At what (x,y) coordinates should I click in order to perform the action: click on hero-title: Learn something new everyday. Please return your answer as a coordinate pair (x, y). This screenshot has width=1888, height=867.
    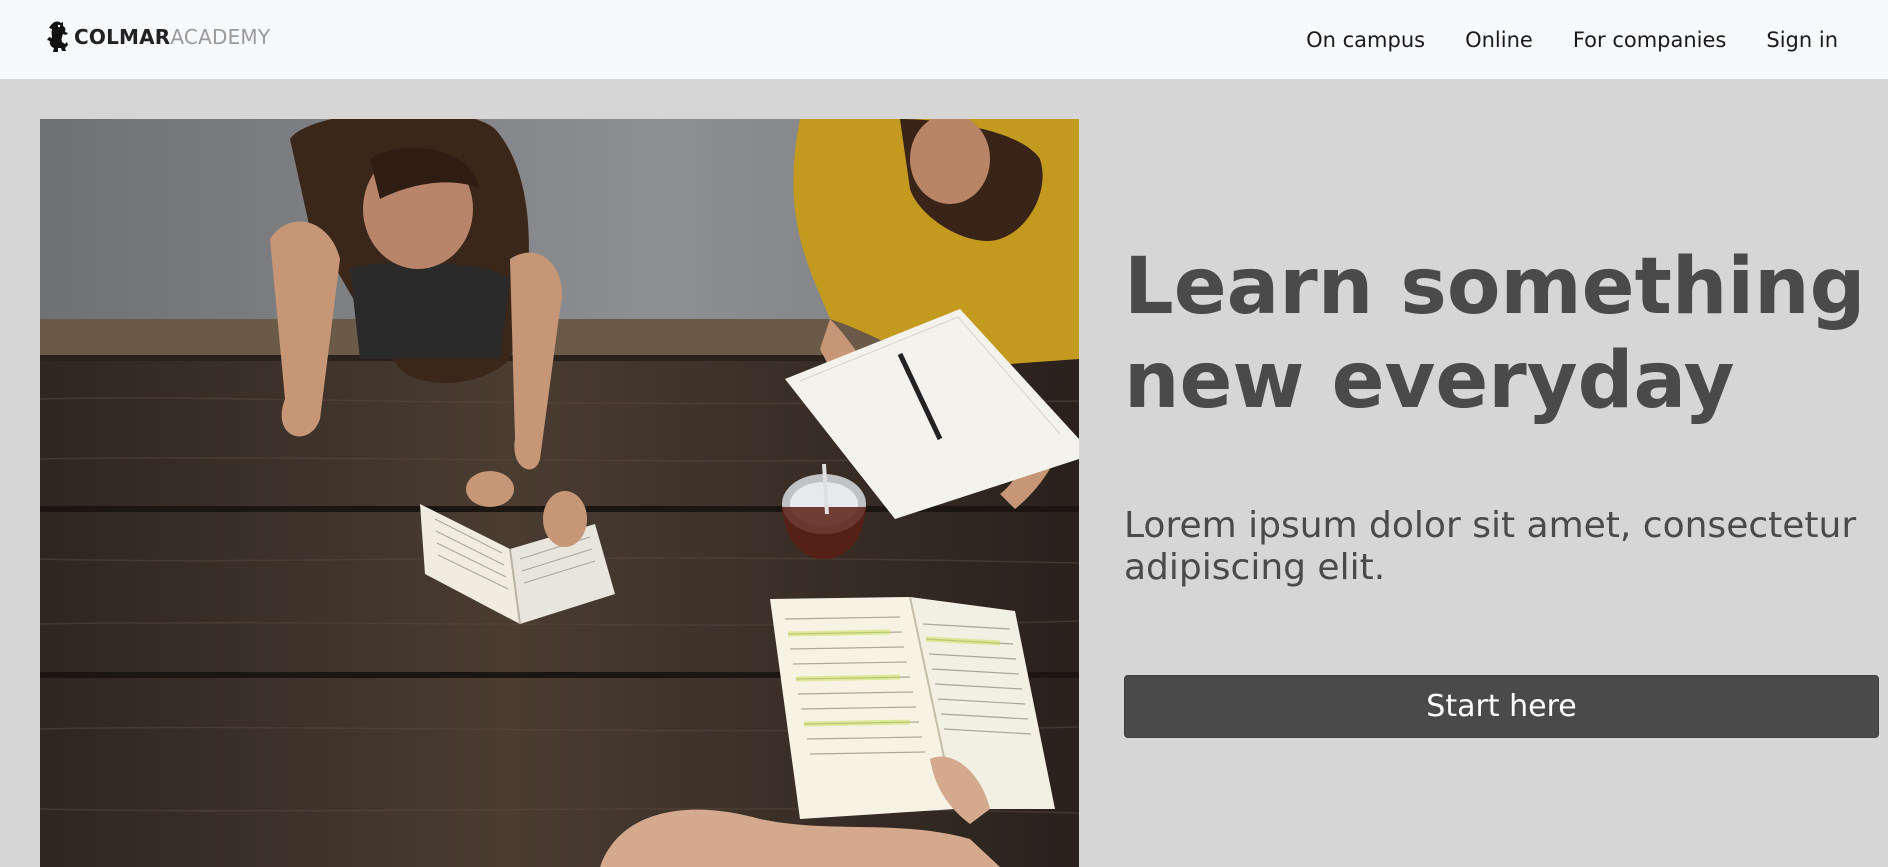
    Looking at the image, I should click on (1495, 334).